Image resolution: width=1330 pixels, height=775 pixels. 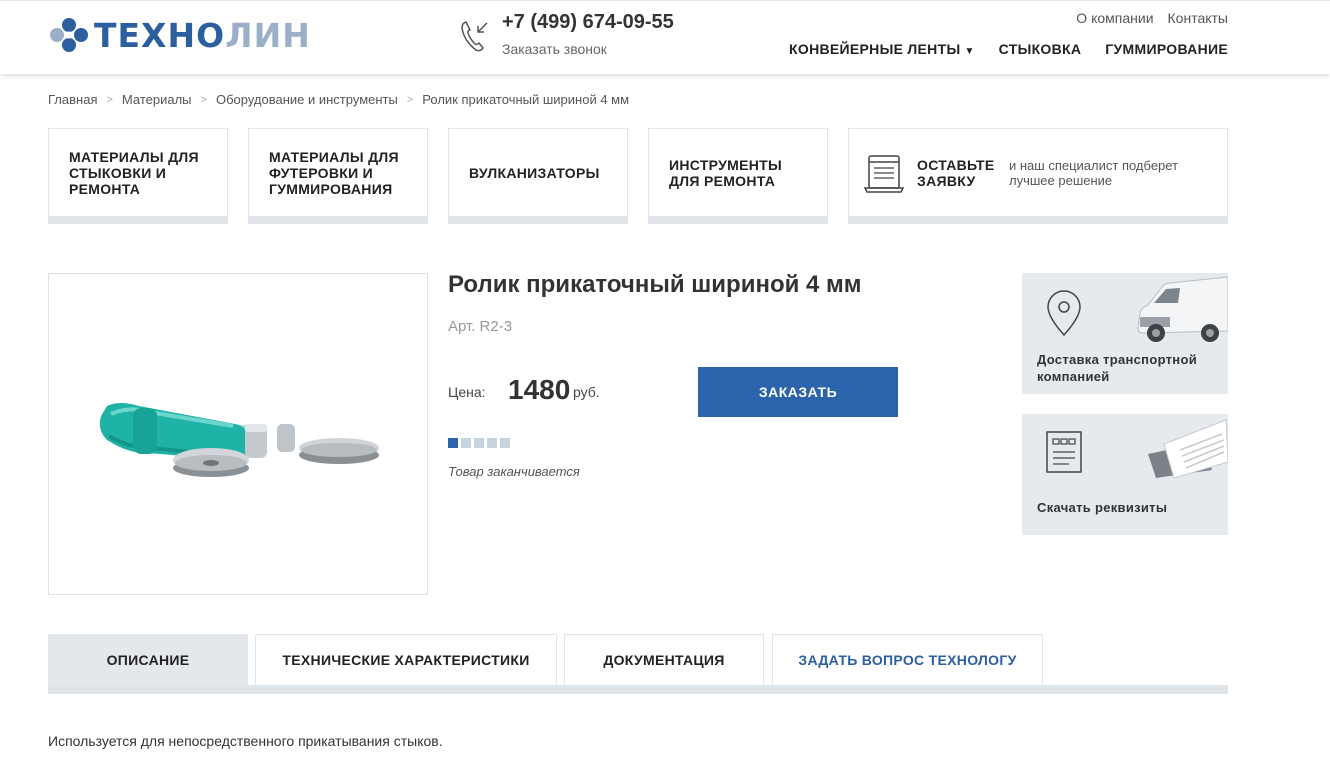 What do you see at coordinates (1073, 376) in the screenshot?
I see `delivery-label-line: компанией` at bounding box center [1073, 376].